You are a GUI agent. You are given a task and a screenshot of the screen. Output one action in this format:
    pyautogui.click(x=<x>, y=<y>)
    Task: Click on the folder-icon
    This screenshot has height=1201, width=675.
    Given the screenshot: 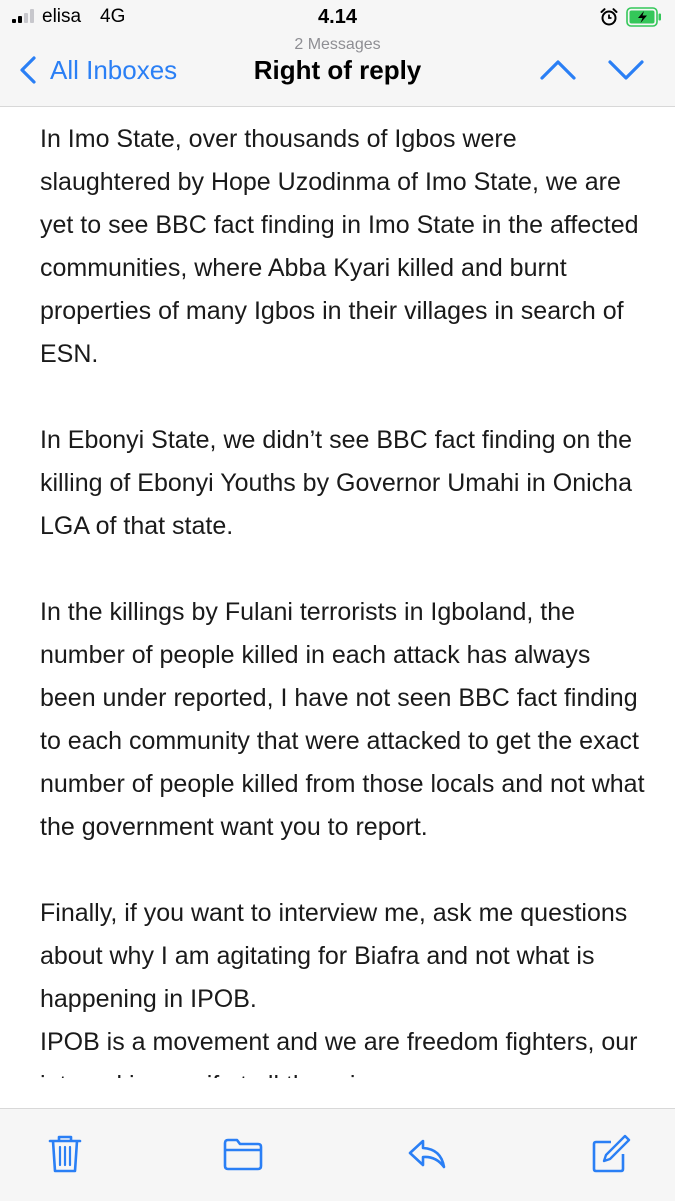 What is the action you would take?
    pyautogui.click(x=243, y=1154)
    